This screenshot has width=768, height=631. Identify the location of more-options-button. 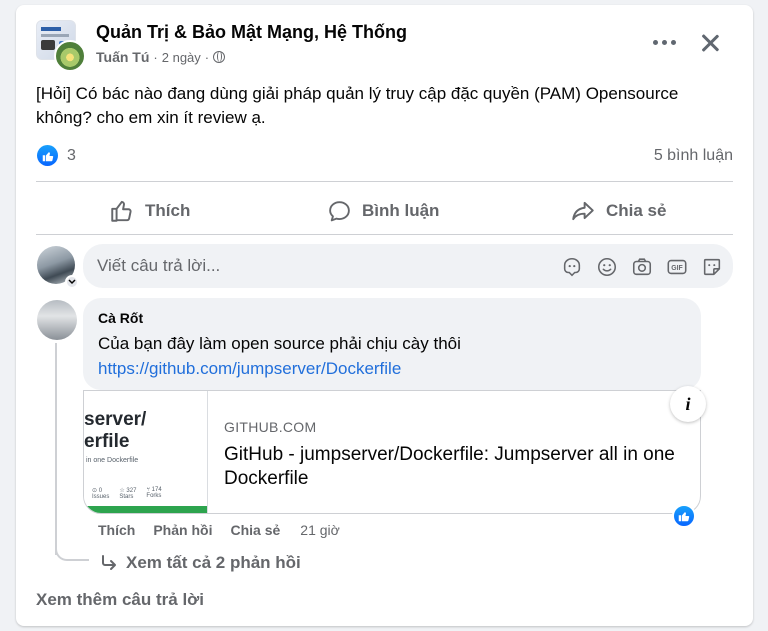
(664, 42).